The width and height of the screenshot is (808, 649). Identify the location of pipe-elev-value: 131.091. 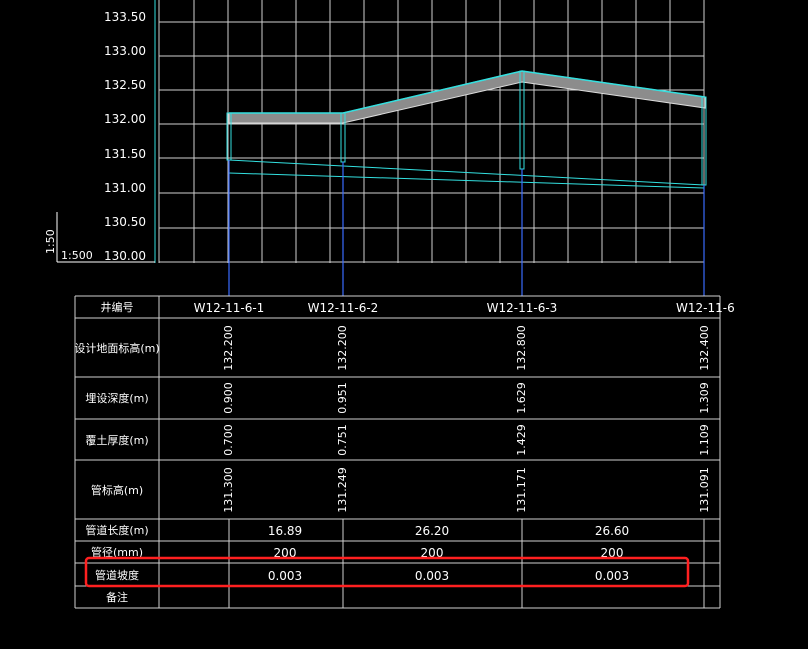
(704, 490).